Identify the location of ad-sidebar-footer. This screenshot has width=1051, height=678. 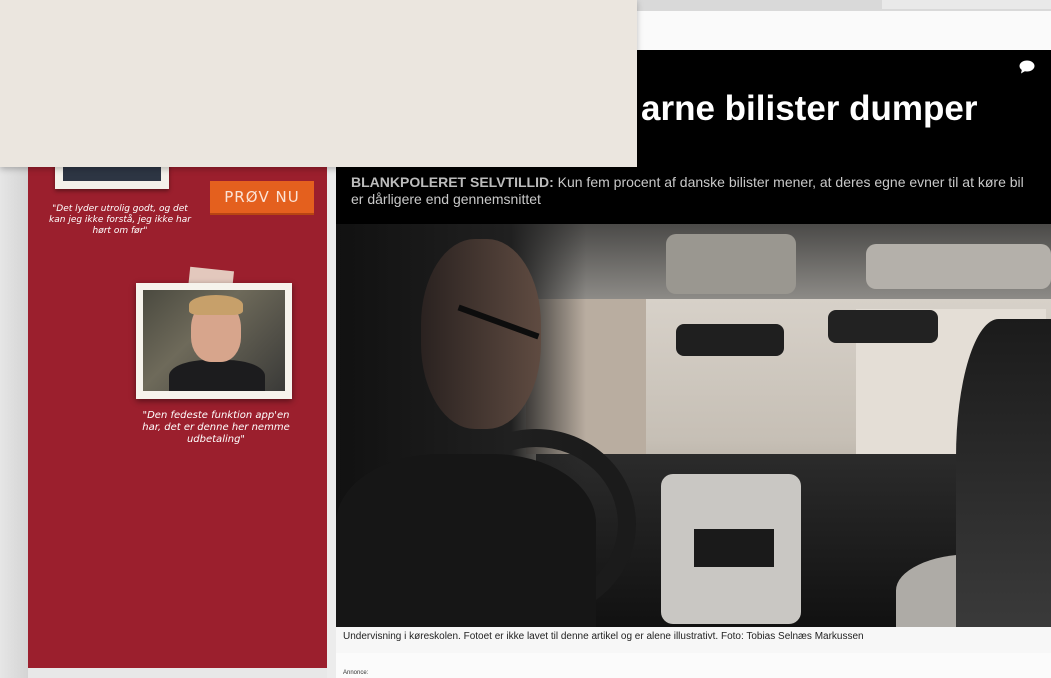
(177, 673).